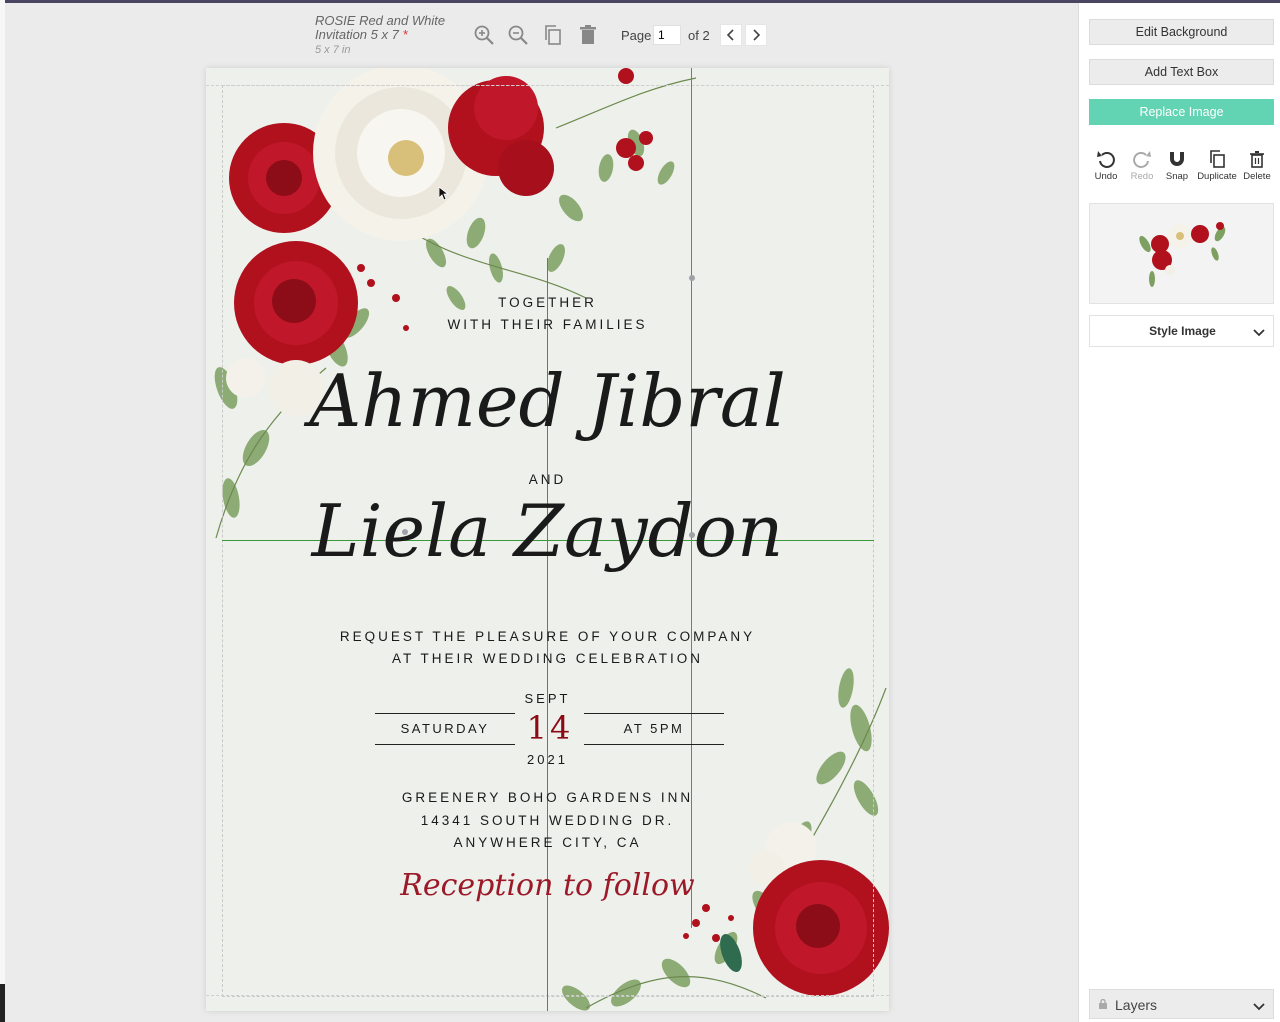 This screenshot has height=1022, width=1280. What do you see at coordinates (547, 797) in the screenshot?
I see `venue-line-1: GREENERY BOHO GARDENS INN` at bounding box center [547, 797].